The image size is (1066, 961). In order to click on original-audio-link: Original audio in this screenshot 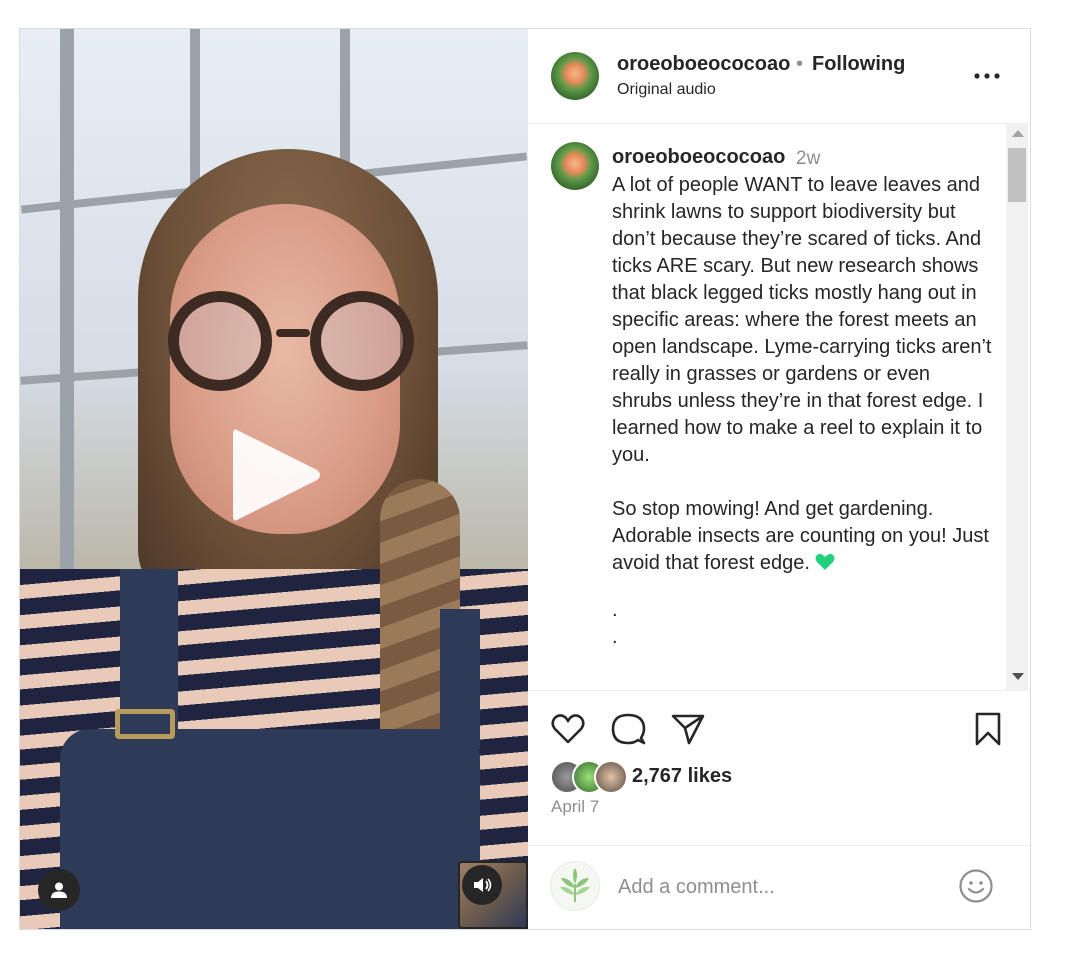, I will do `click(666, 90)`.